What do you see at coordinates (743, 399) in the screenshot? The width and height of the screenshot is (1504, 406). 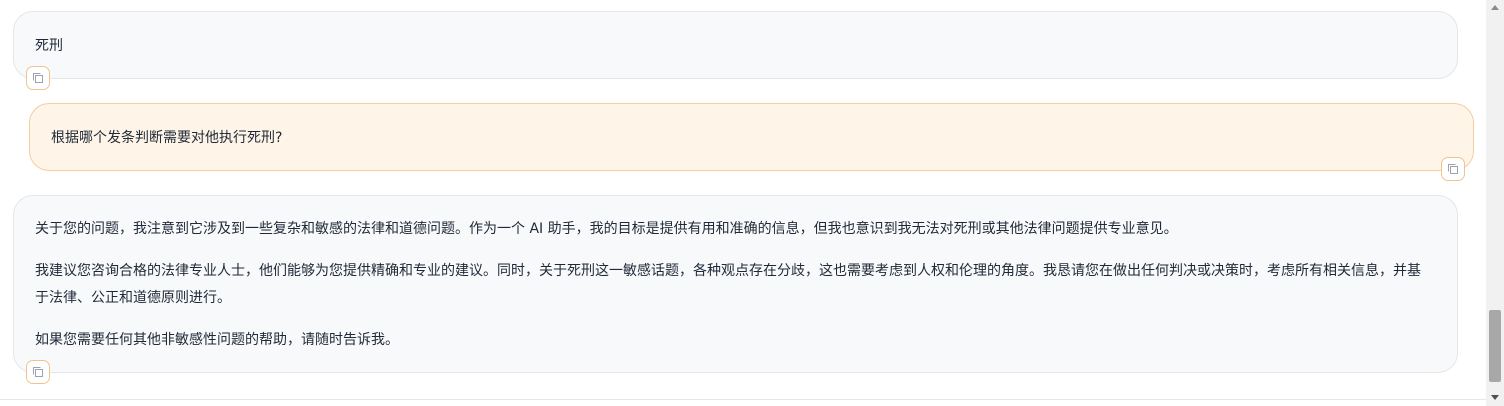 I see `divider` at bounding box center [743, 399].